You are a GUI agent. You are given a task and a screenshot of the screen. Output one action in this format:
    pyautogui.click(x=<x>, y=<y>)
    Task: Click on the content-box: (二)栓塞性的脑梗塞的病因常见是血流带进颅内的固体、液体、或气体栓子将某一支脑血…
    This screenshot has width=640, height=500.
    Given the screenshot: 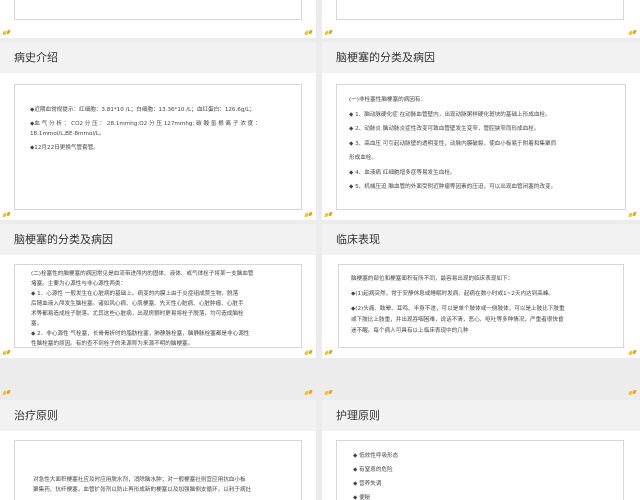 What is the action you would take?
    pyautogui.click(x=158, y=306)
    